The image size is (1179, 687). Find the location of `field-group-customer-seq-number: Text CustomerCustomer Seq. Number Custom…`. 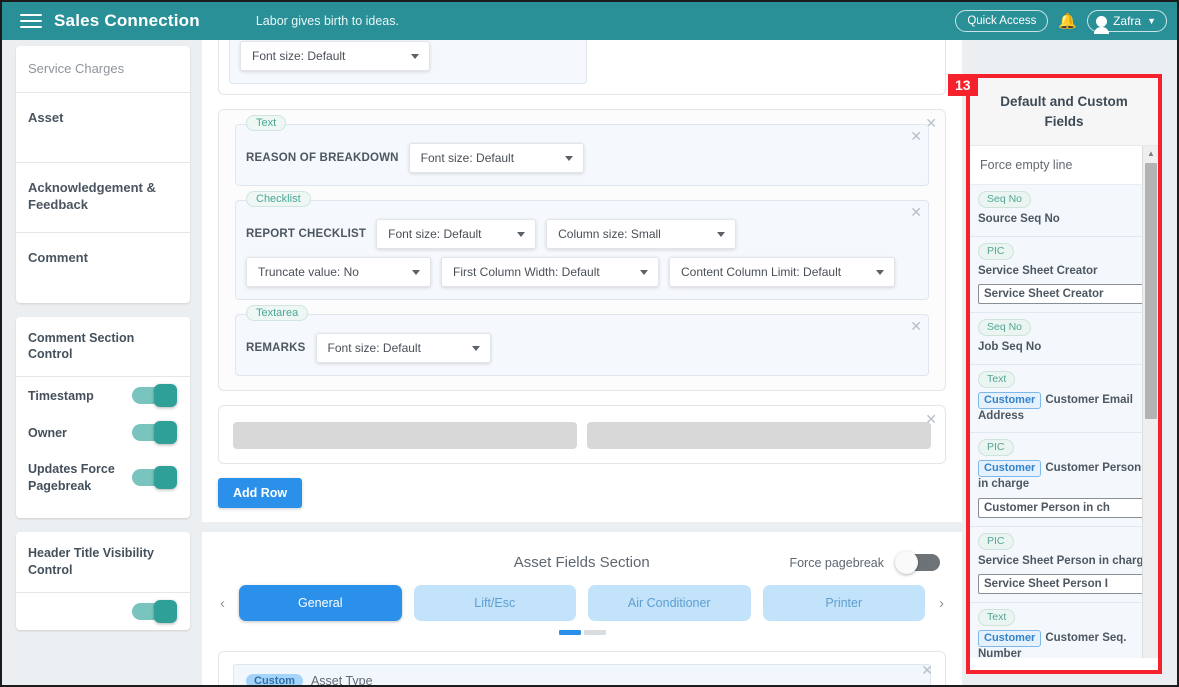

field-group-customer-seq-number: Text CustomerCustomer Seq. Number Custom… is located at coordinates (1064, 631).